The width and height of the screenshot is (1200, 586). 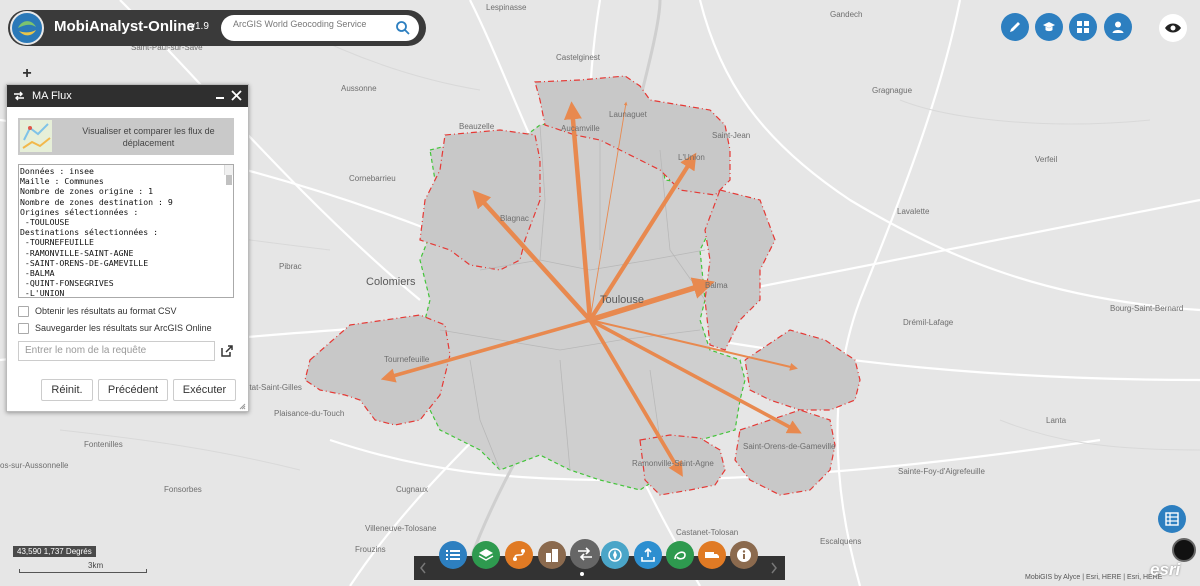 What do you see at coordinates (89, 232) in the screenshot?
I see `info-line: Destinations sélectionnées :` at bounding box center [89, 232].